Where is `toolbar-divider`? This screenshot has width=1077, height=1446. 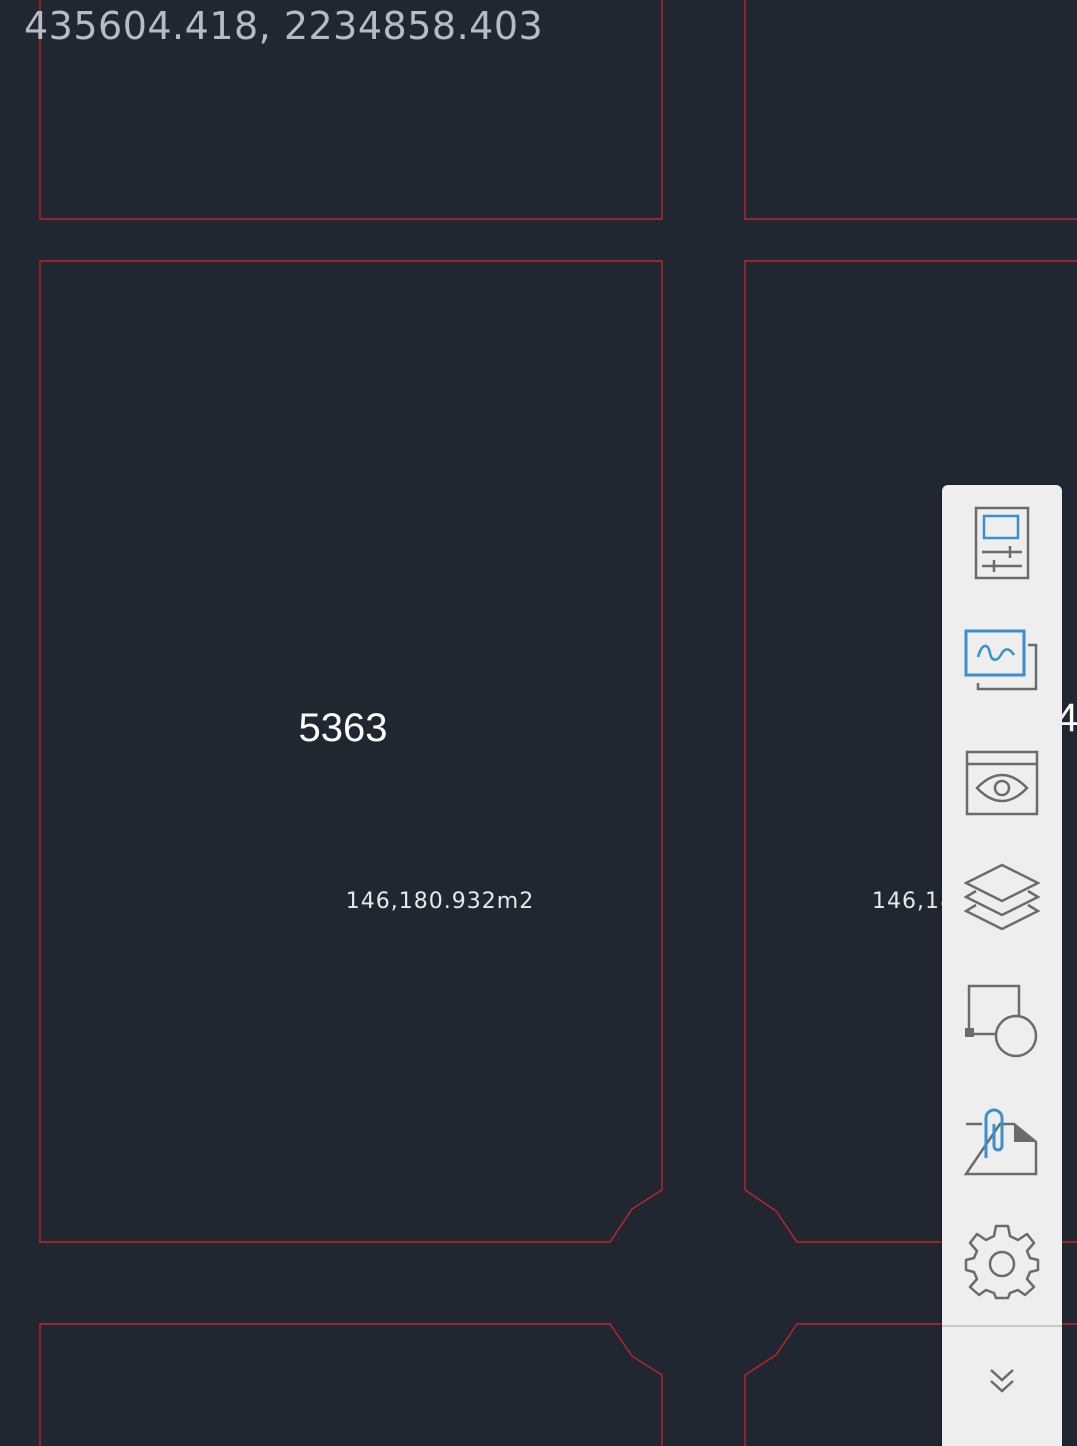 toolbar-divider is located at coordinates (1002, 1326).